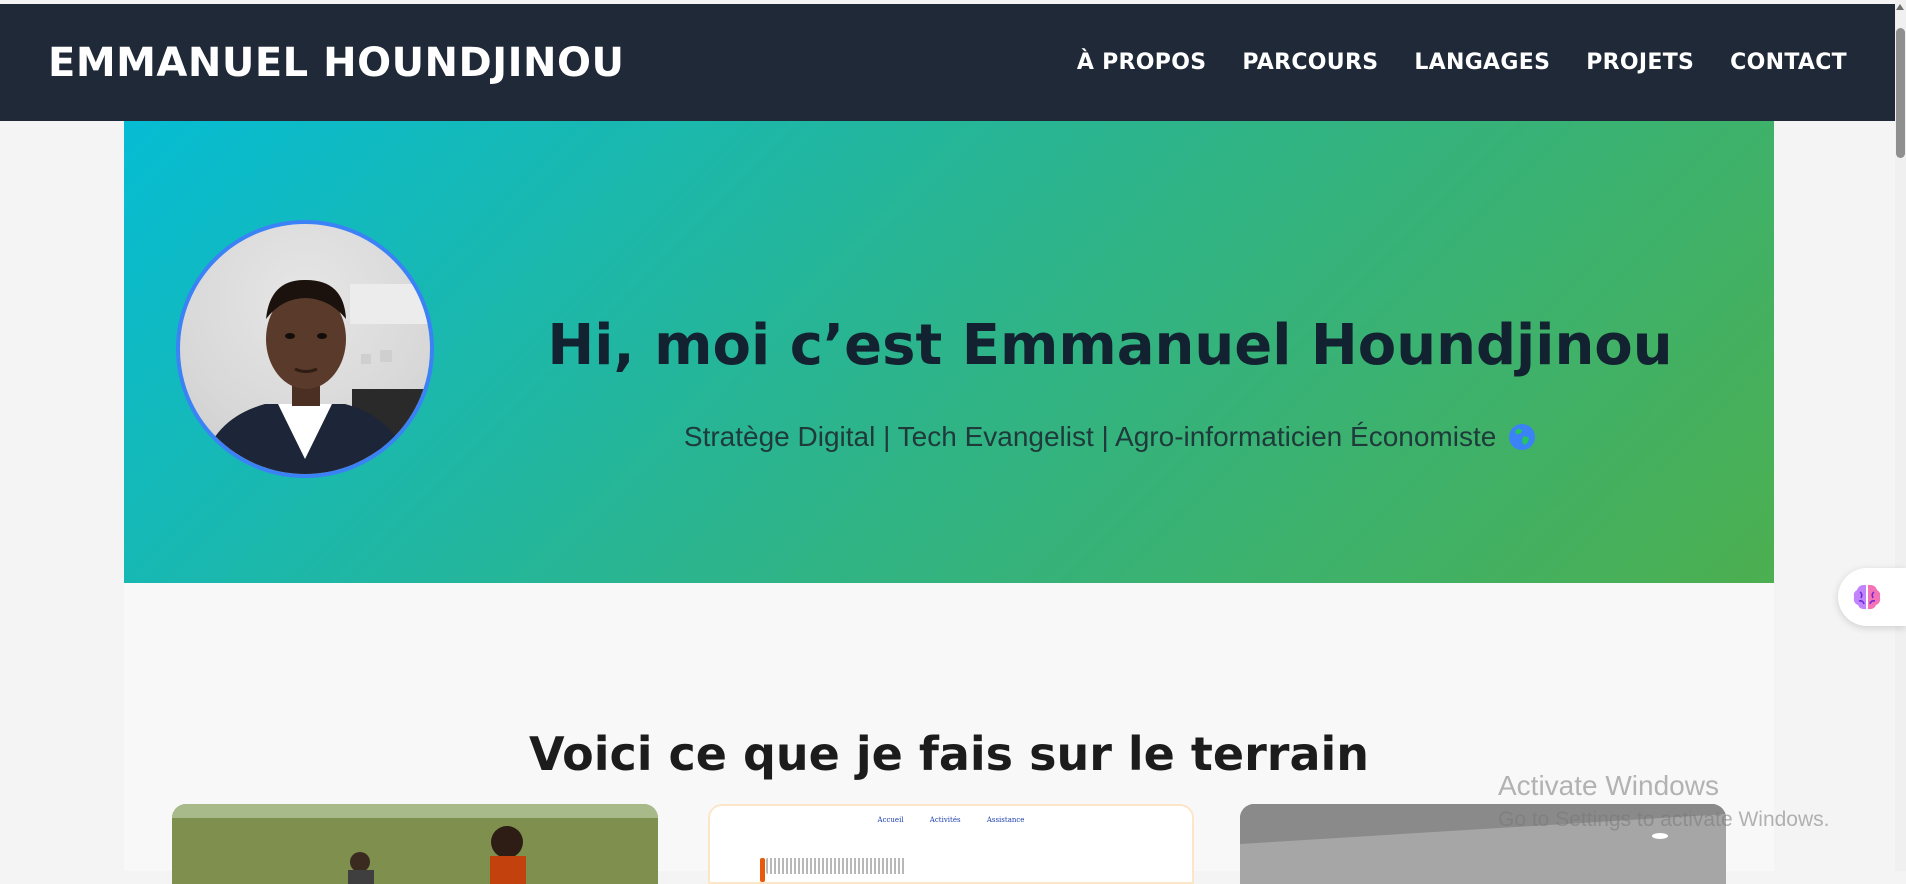  Describe the element at coordinates (1608, 785) in the screenshot. I see `watermark-title: Activate Windows` at that location.